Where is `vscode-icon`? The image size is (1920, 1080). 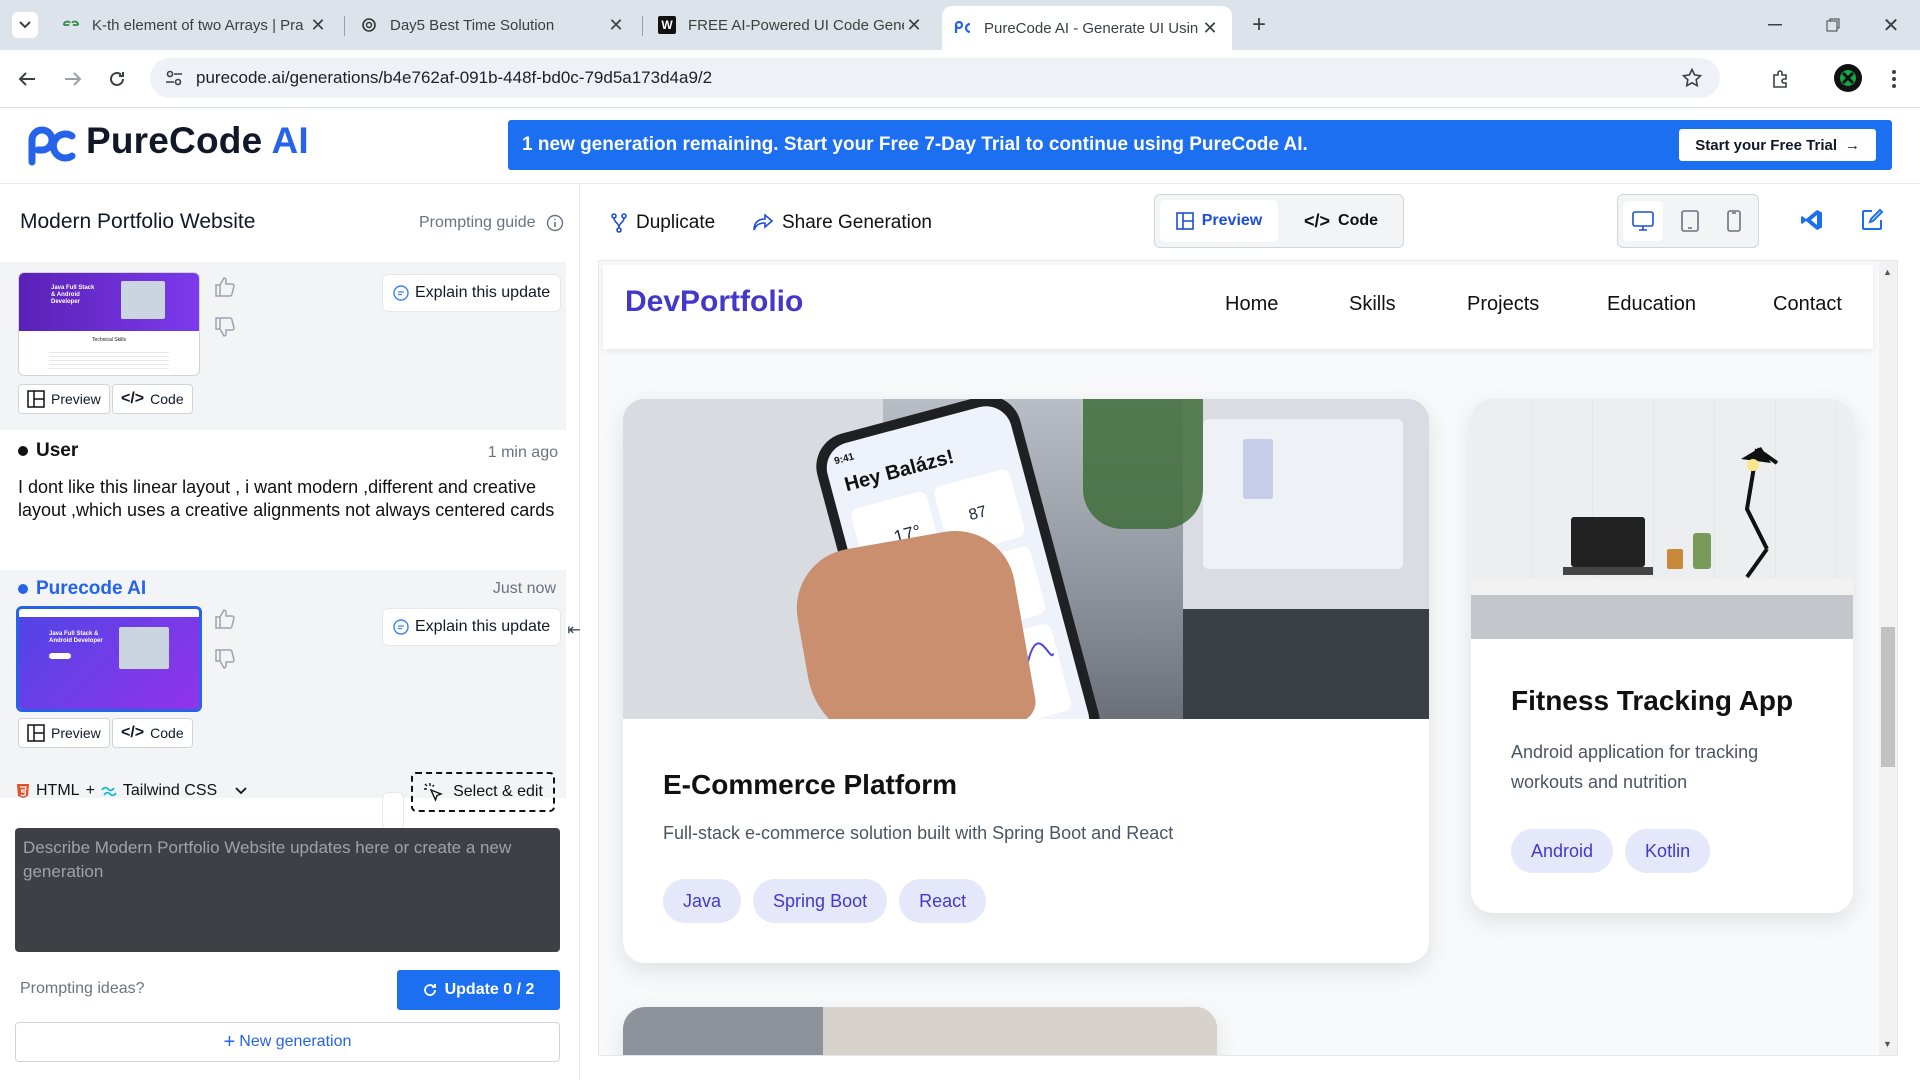 vscode-icon is located at coordinates (1812, 220).